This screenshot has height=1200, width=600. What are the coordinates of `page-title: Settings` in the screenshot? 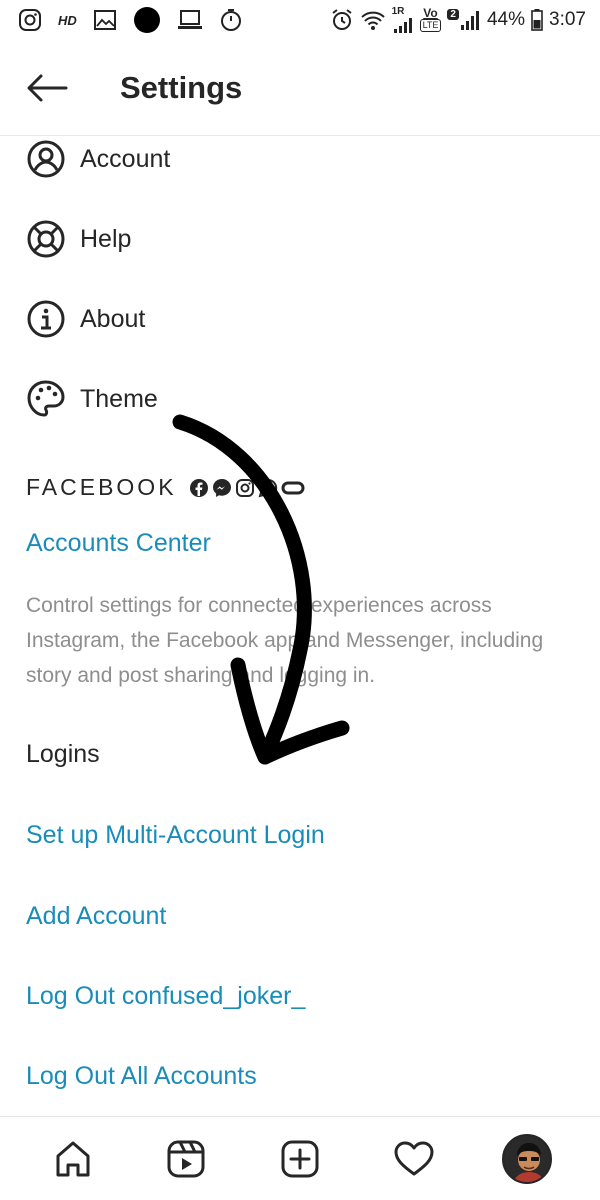 It's located at (181, 87).